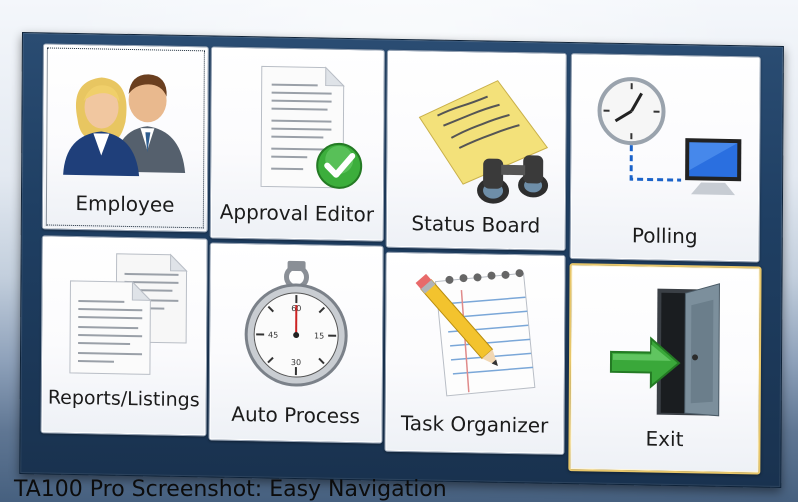 Image resolution: width=798 pixels, height=502 pixels. Describe the element at coordinates (474, 424) in the screenshot. I see `tile-label-task-organizer: Task Organizer` at that location.